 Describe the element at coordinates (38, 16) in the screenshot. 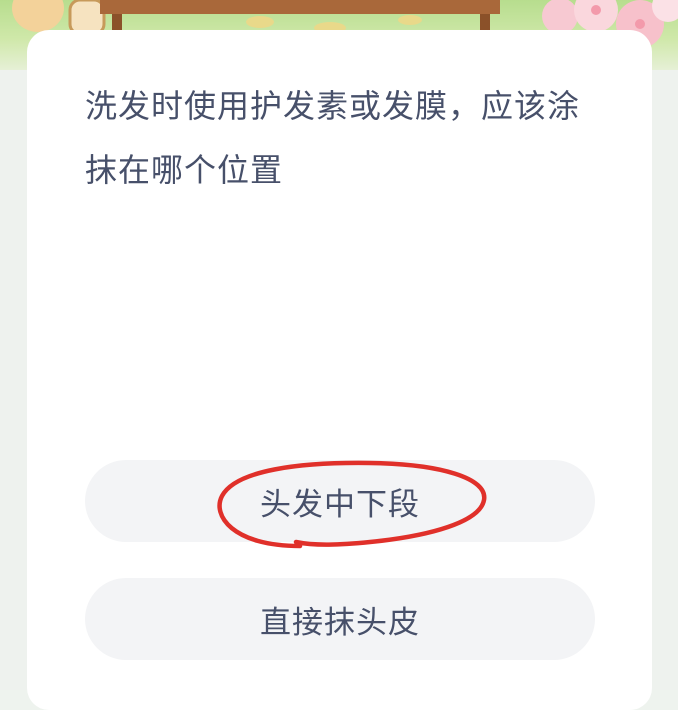

I see `mascot-body` at that location.